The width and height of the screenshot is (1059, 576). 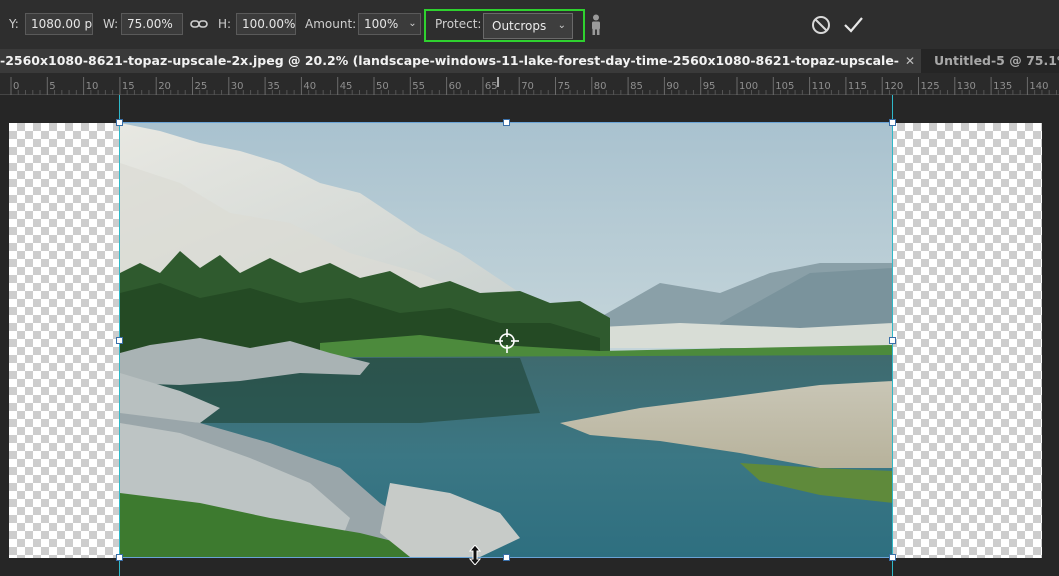 I want to click on handle-top-center, so click(x=506, y=122).